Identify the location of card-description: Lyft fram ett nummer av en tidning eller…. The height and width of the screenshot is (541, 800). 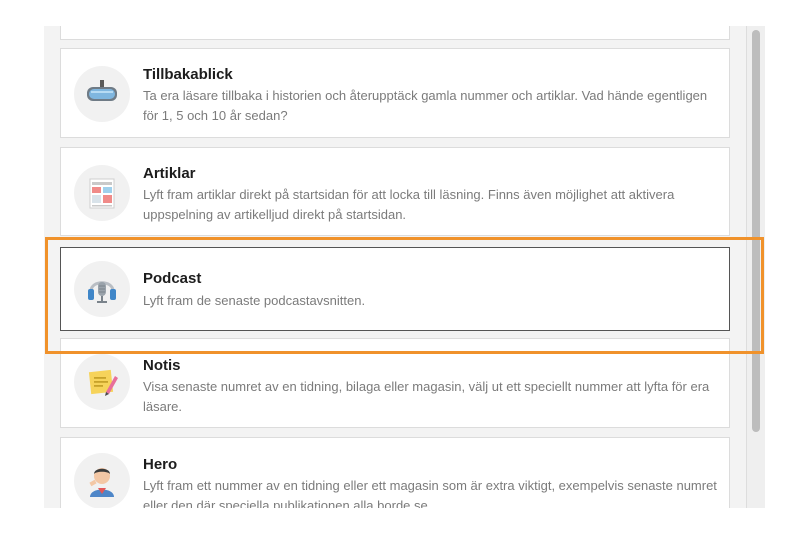
(430, 493).